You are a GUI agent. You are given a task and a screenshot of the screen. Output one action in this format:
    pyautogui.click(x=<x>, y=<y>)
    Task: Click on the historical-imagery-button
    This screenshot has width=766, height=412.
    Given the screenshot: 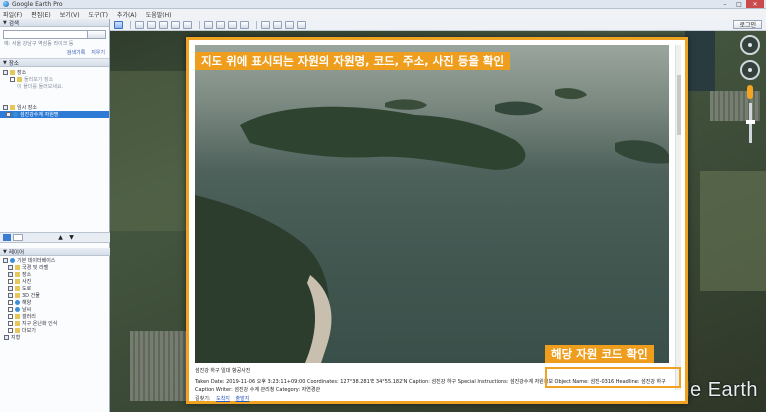 What is the action you would take?
    pyautogui.click(x=208, y=24)
    